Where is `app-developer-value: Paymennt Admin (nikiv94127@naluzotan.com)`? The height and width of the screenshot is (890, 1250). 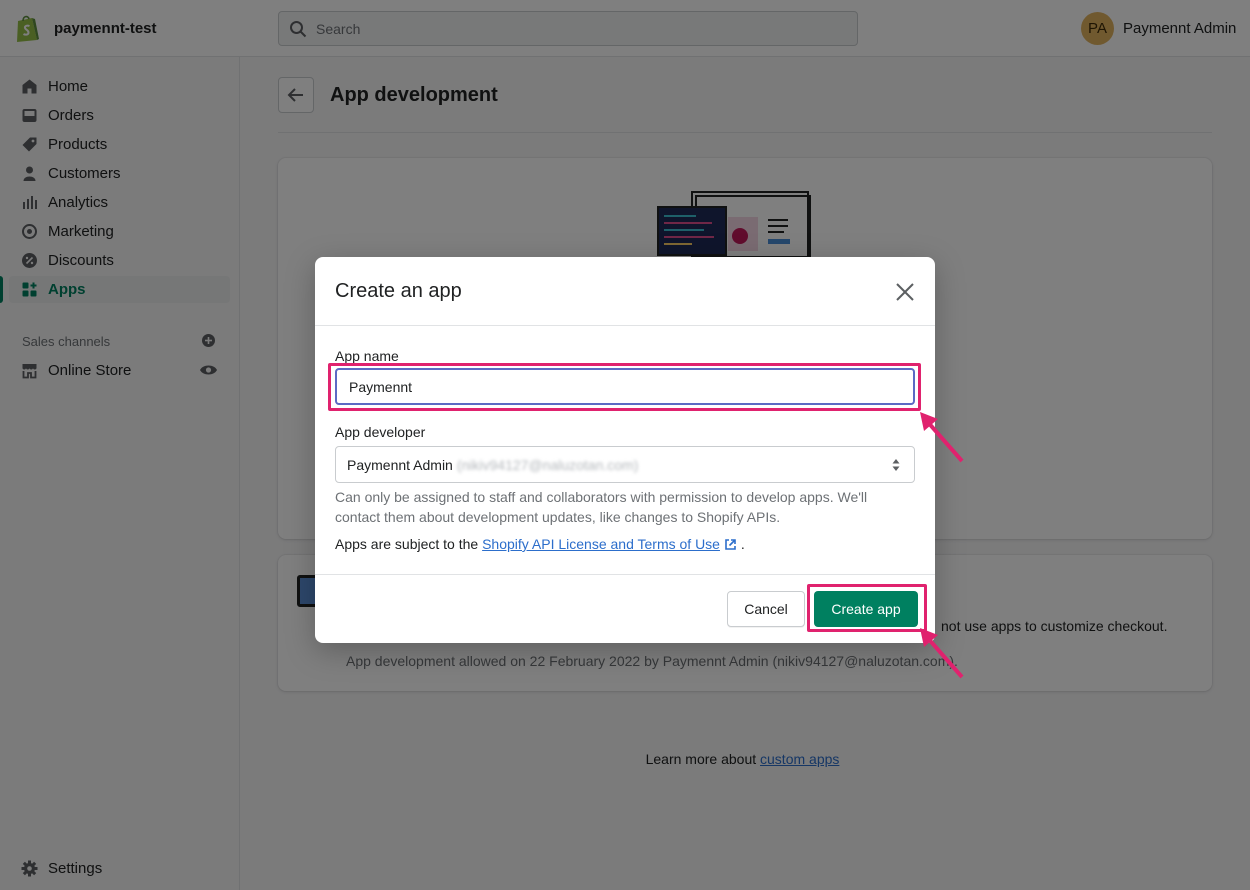 app-developer-value: Paymennt Admin (nikiv94127@naluzotan.com) is located at coordinates (492, 465).